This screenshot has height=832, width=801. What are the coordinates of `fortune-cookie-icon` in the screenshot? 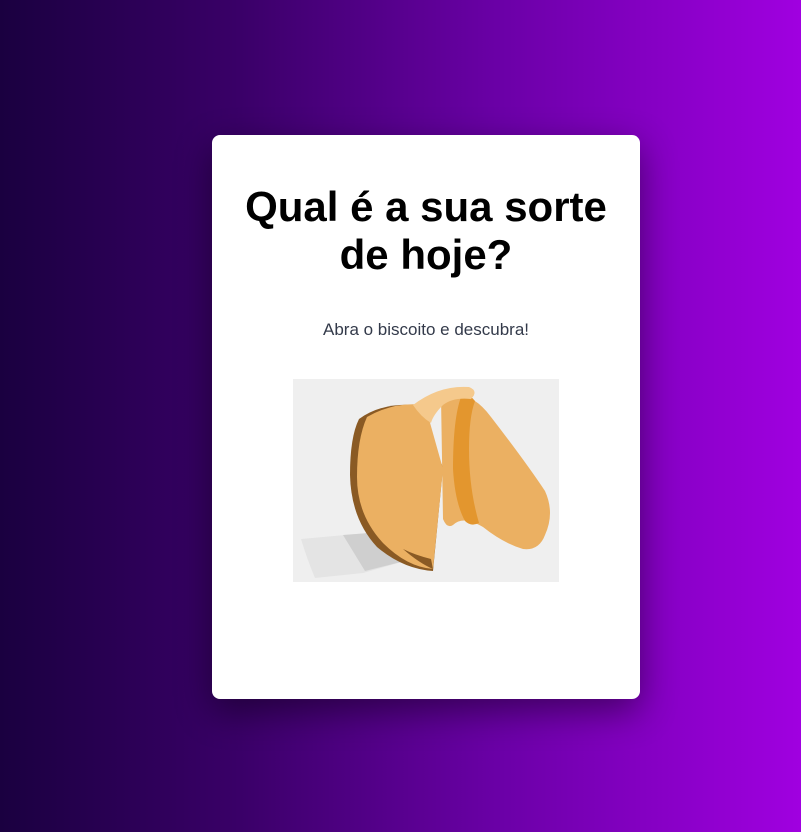 It's located at (425, 482).